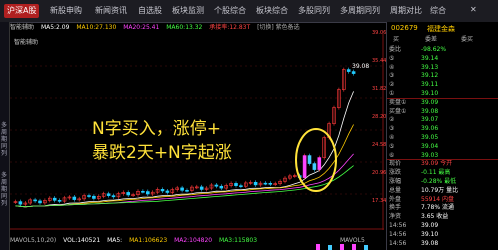  What do you see at coordinates (184, 27) in the screenshot?
I see `info-item: MA60:13.32` at bounding box center [184, 27].